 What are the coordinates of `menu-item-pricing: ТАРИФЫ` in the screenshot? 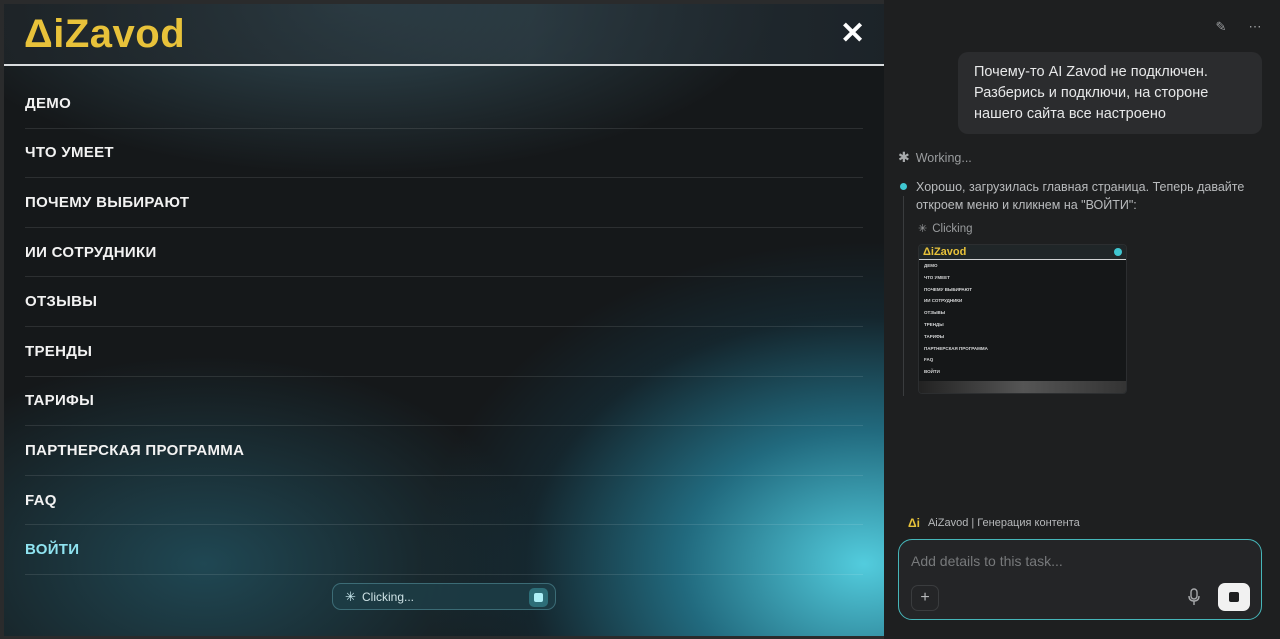 It's located at (444, 402).